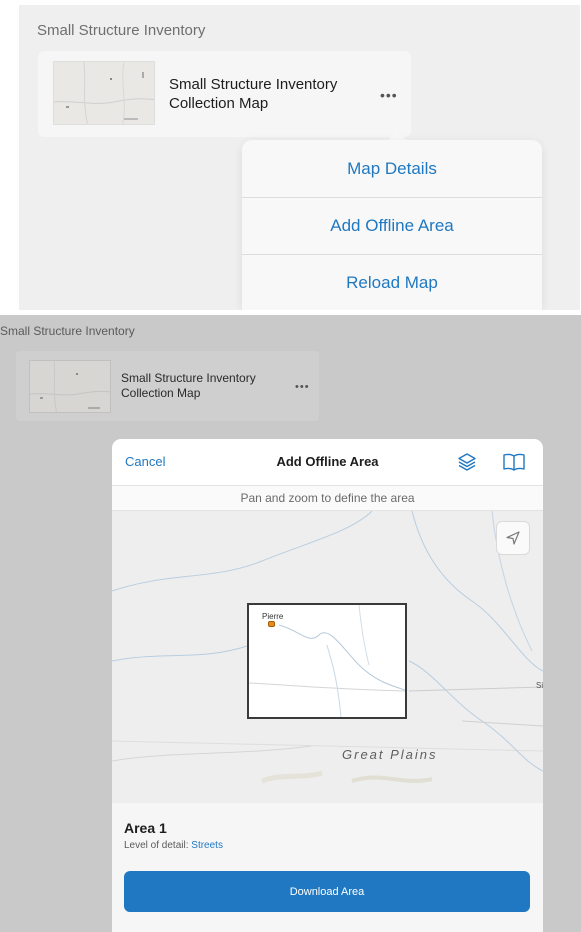 The image size is (581, 932). Describe the element at coordinates (514, 462) in the screenshot. I see `bookmarks-icon` at that location.